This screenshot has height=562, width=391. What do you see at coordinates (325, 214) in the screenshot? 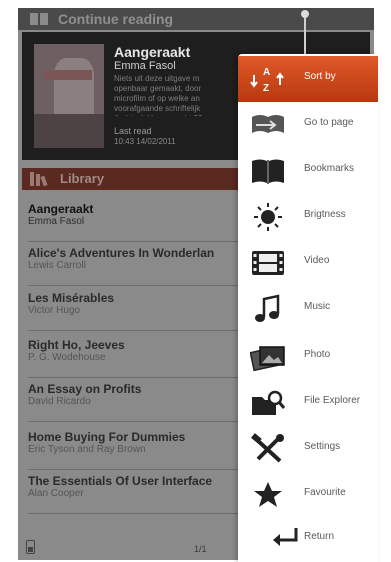
I see `menu-item-label: Brigtness` at bounding box center [325, 214].